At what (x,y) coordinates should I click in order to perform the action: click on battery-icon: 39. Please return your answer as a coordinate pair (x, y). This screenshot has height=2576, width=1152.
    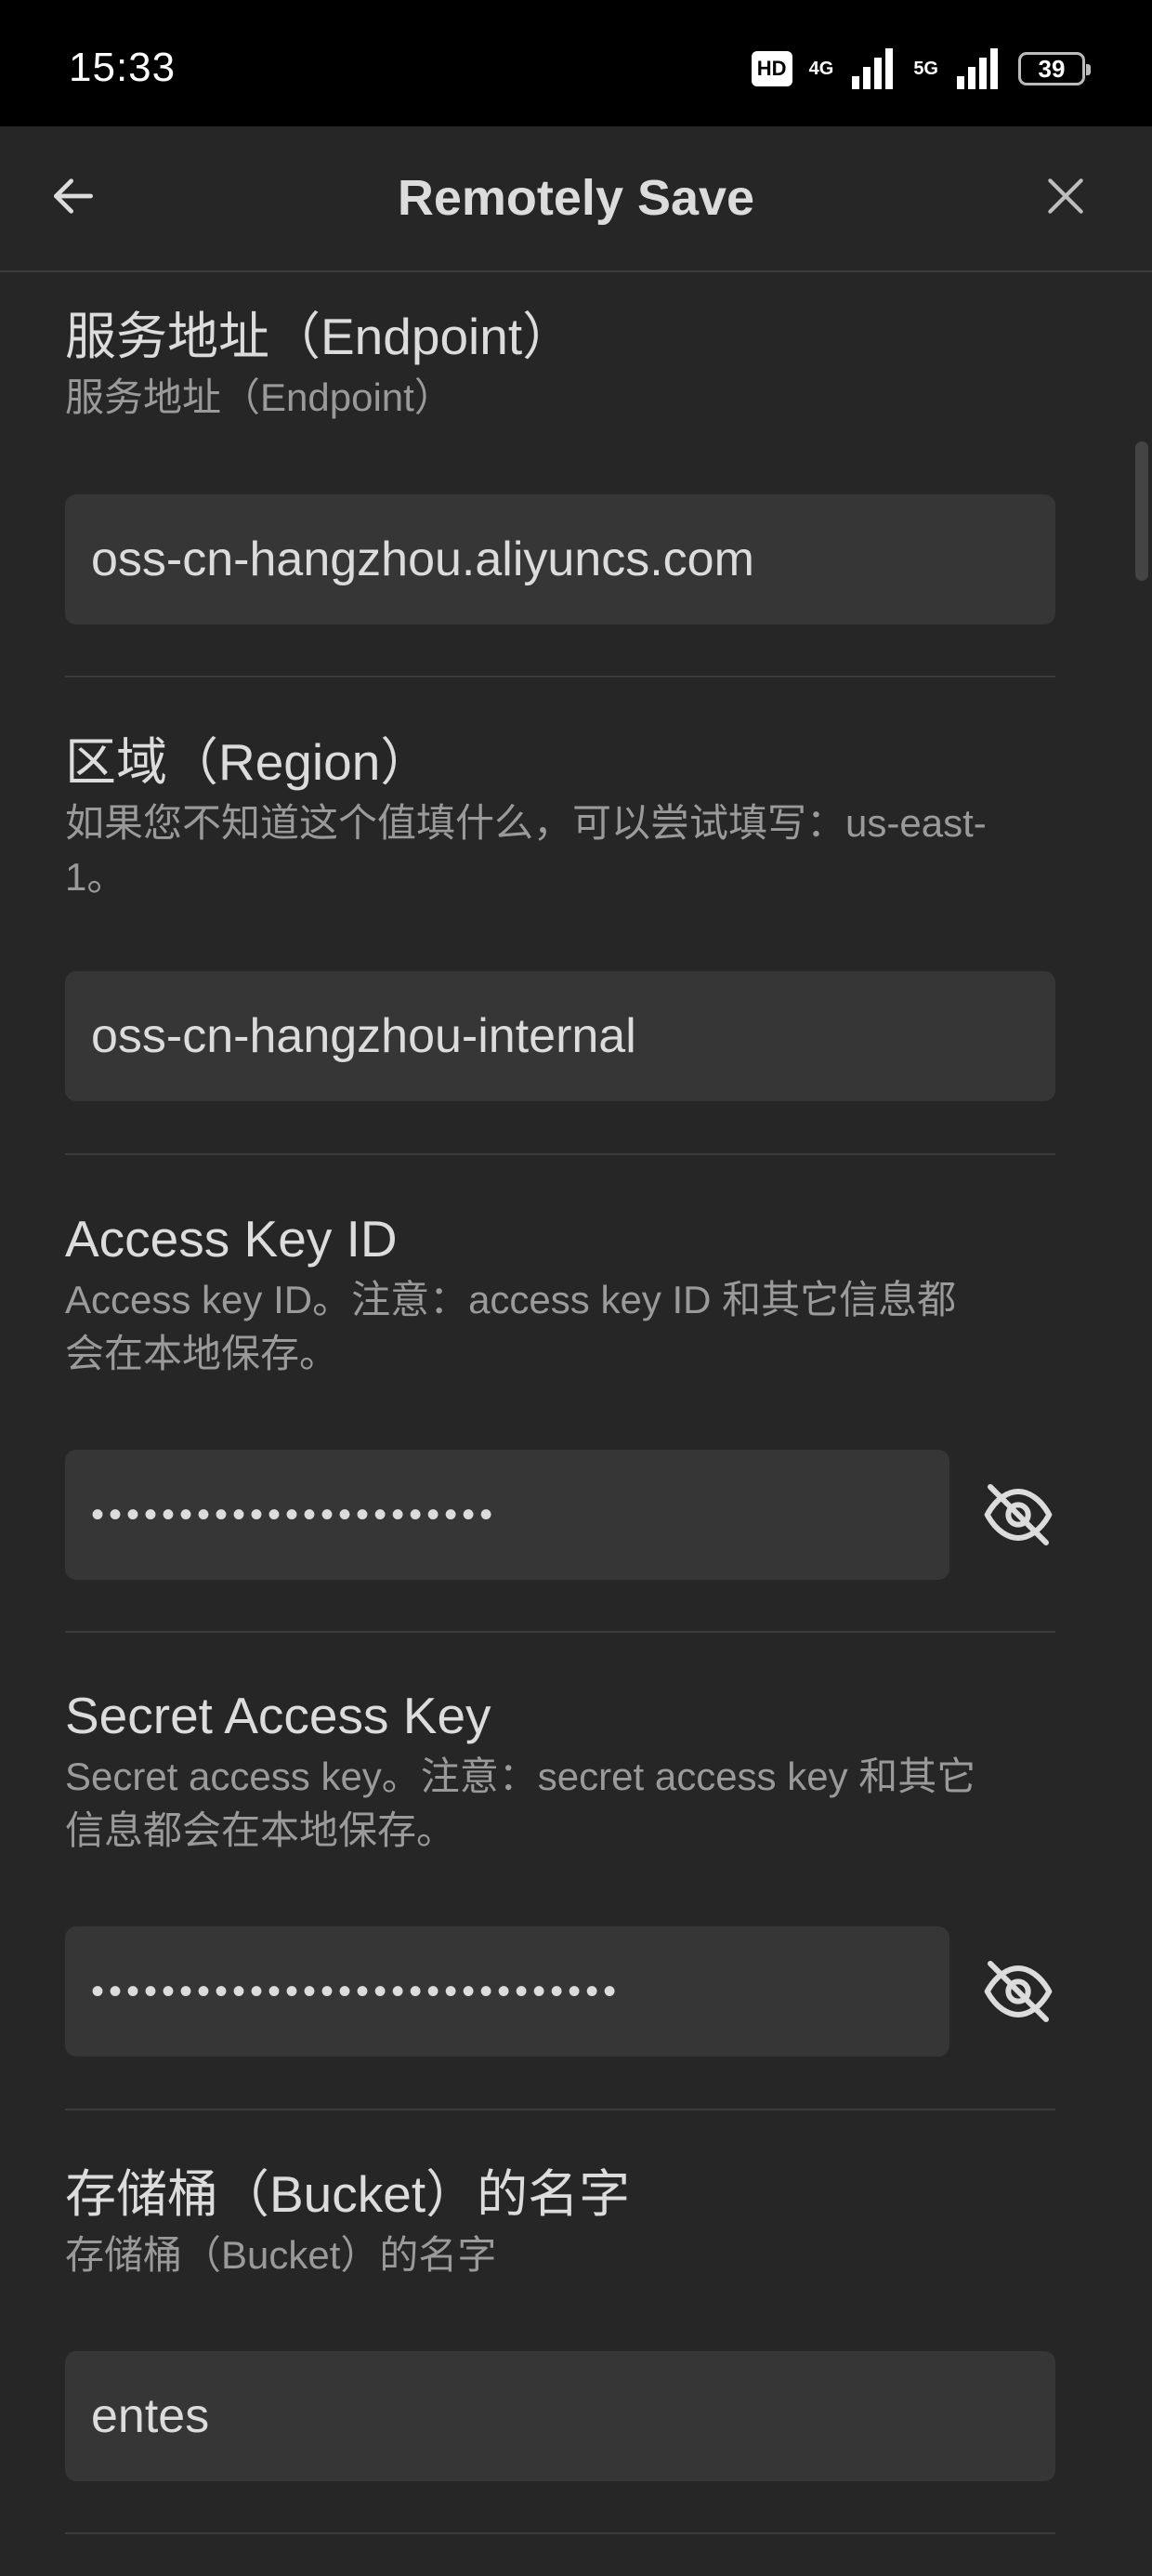
    Looking at the image, I should click on (1054, 68).